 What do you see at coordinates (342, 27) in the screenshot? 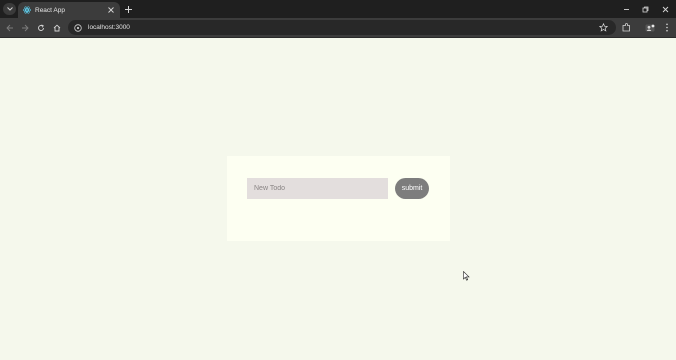
I see `address-bar: localhost:3000` at bounding box center [342, 27].